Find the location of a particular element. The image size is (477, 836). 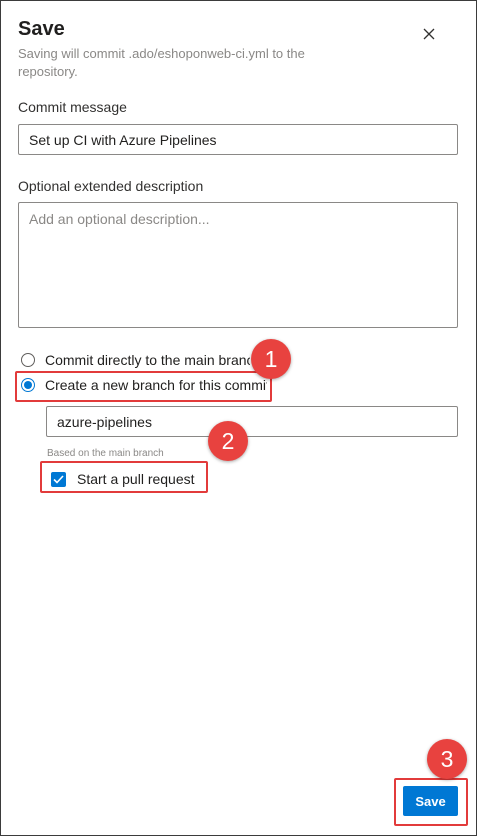

close-button is located at coordinates (429, 34).